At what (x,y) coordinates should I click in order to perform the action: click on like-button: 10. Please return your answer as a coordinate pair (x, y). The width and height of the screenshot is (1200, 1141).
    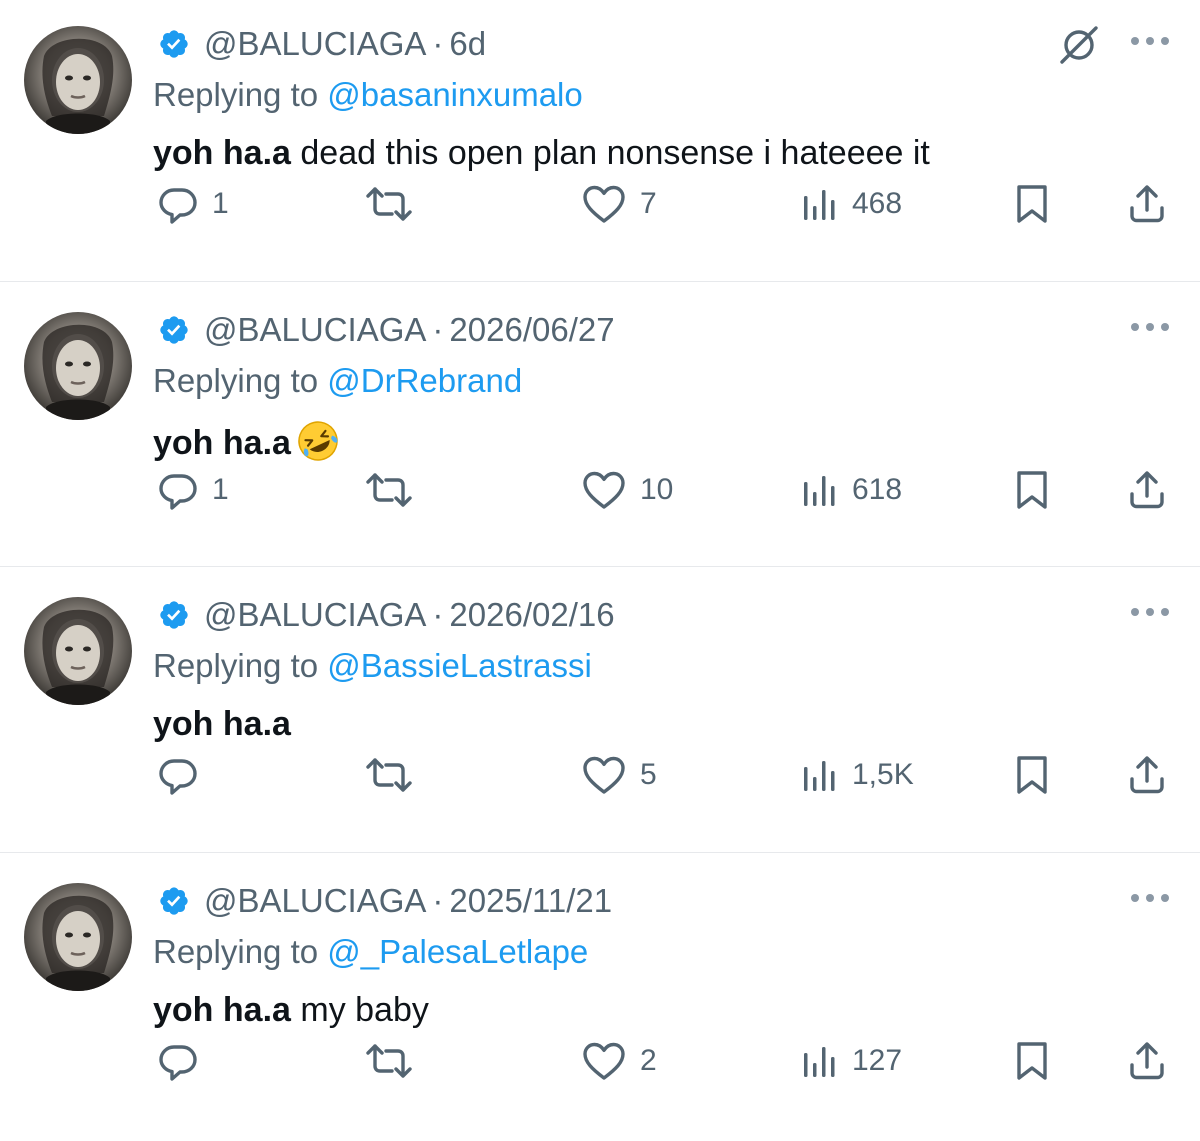
    Looking at the image, I should click on (627, 490).